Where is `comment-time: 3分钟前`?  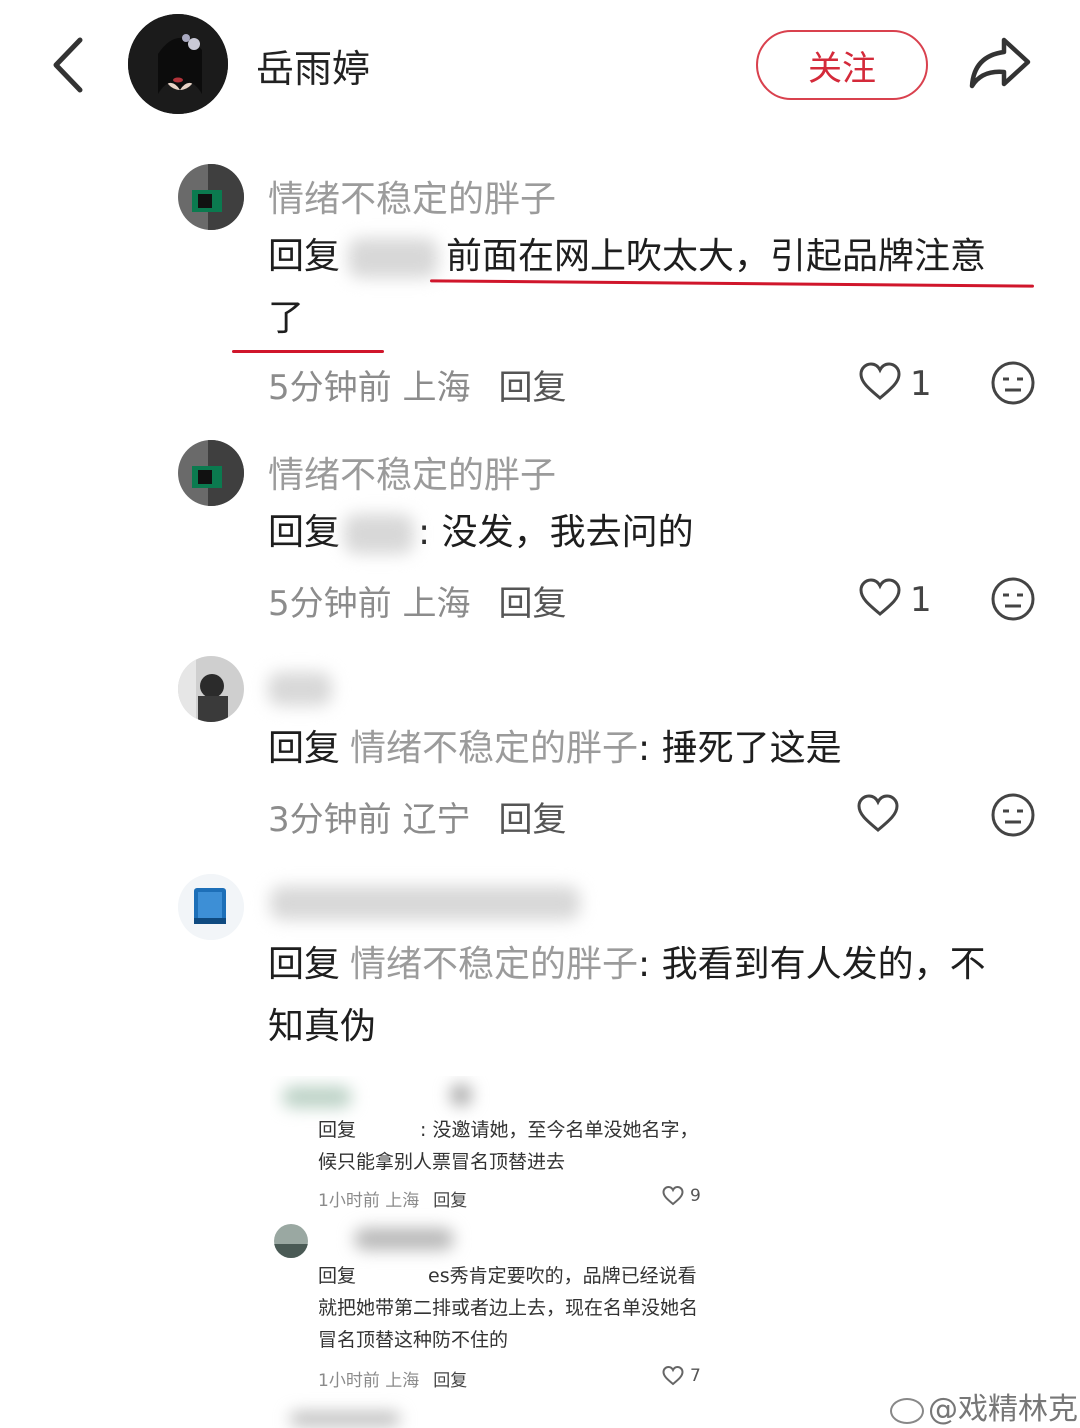
comment-time: 3分钟前 is located at coordinates (330, 820).